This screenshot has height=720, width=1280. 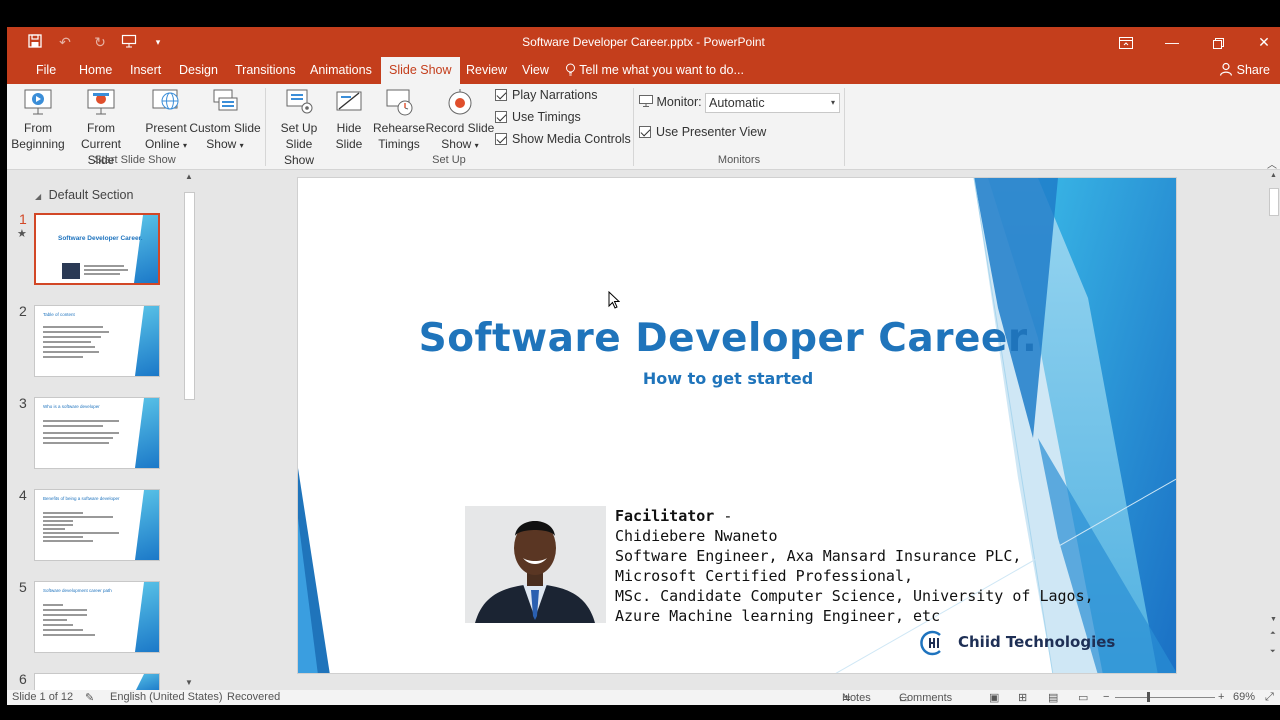 I want to click on rehearse-timings-button: Rehearse Timings, so click(x=399, y=120).